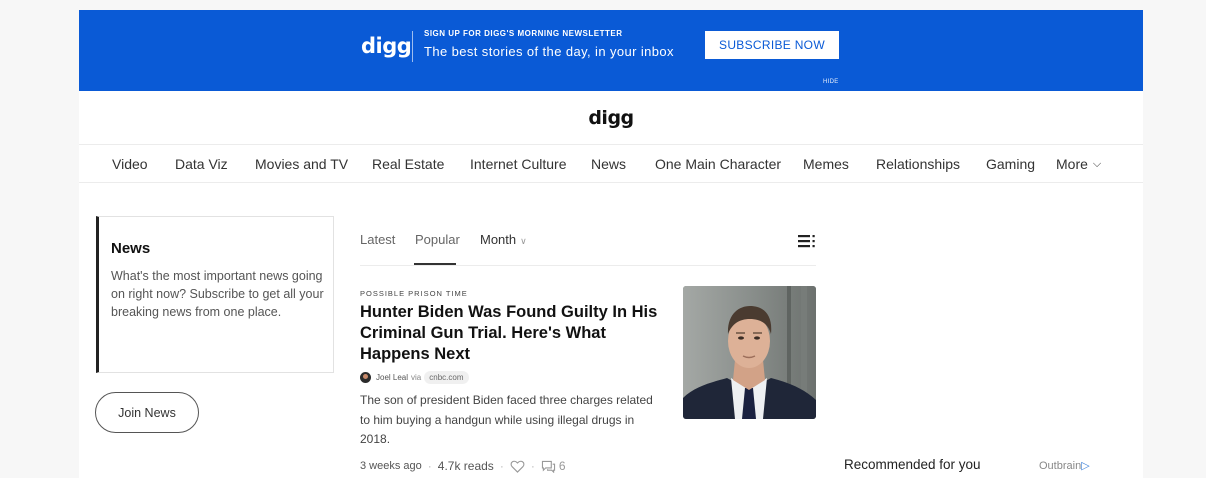  Describe the element at coordinates (1060, 466) in the screenshot. I see `outbrain-label: Outbrain` at that location.